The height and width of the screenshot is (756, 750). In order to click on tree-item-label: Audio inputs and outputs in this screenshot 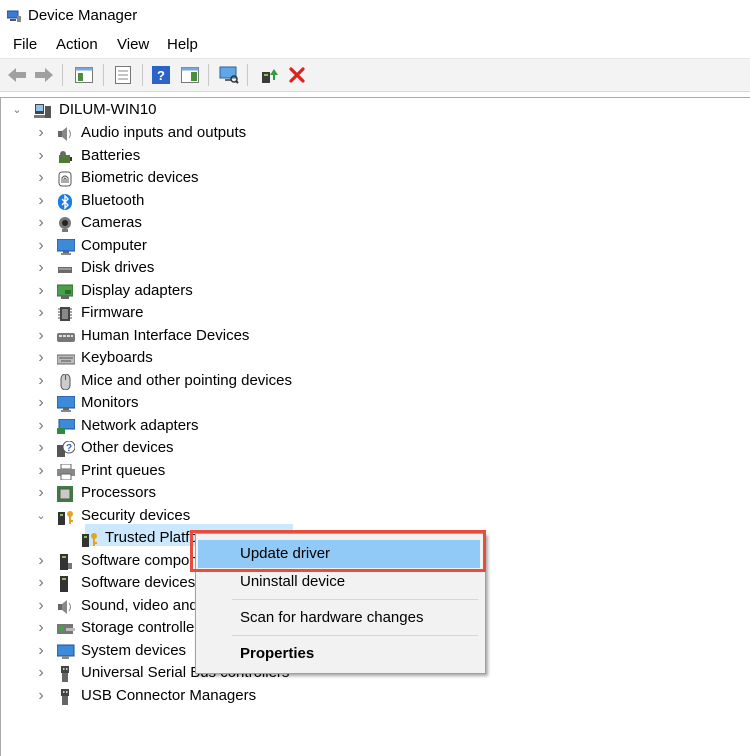, I will do `click(164, 132)`.